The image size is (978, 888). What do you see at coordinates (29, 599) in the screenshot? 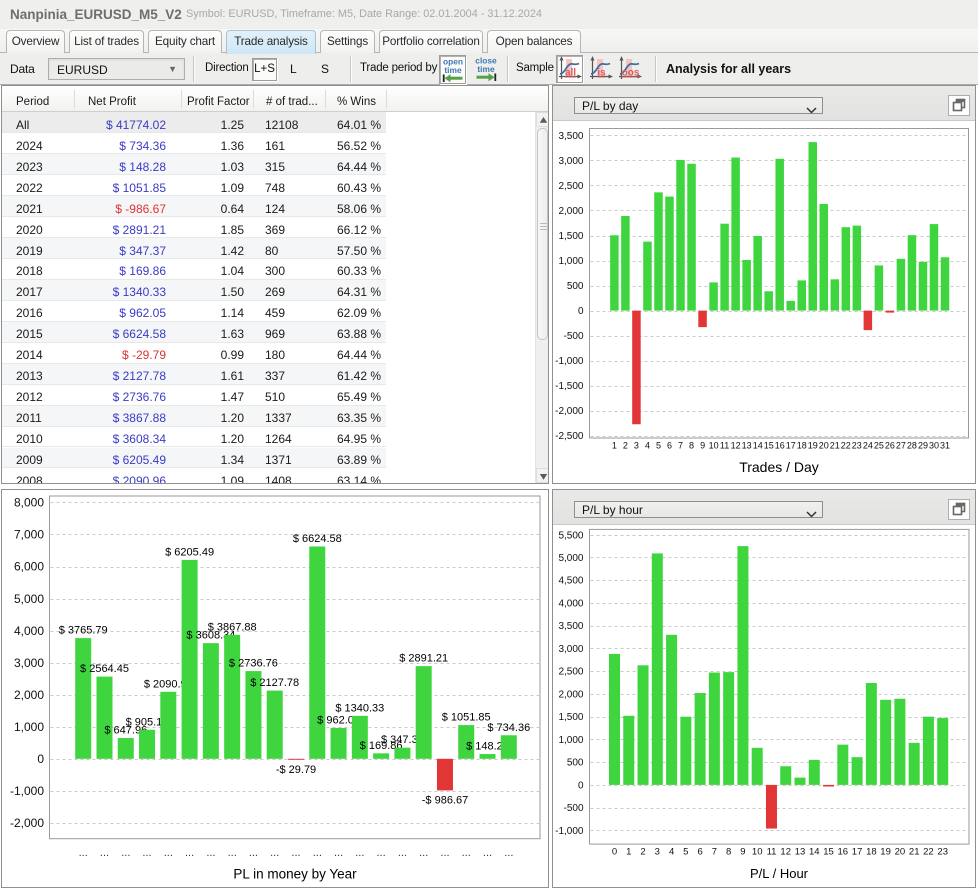
I see `svg-text: 5,000` at bounding box center [29, 599].